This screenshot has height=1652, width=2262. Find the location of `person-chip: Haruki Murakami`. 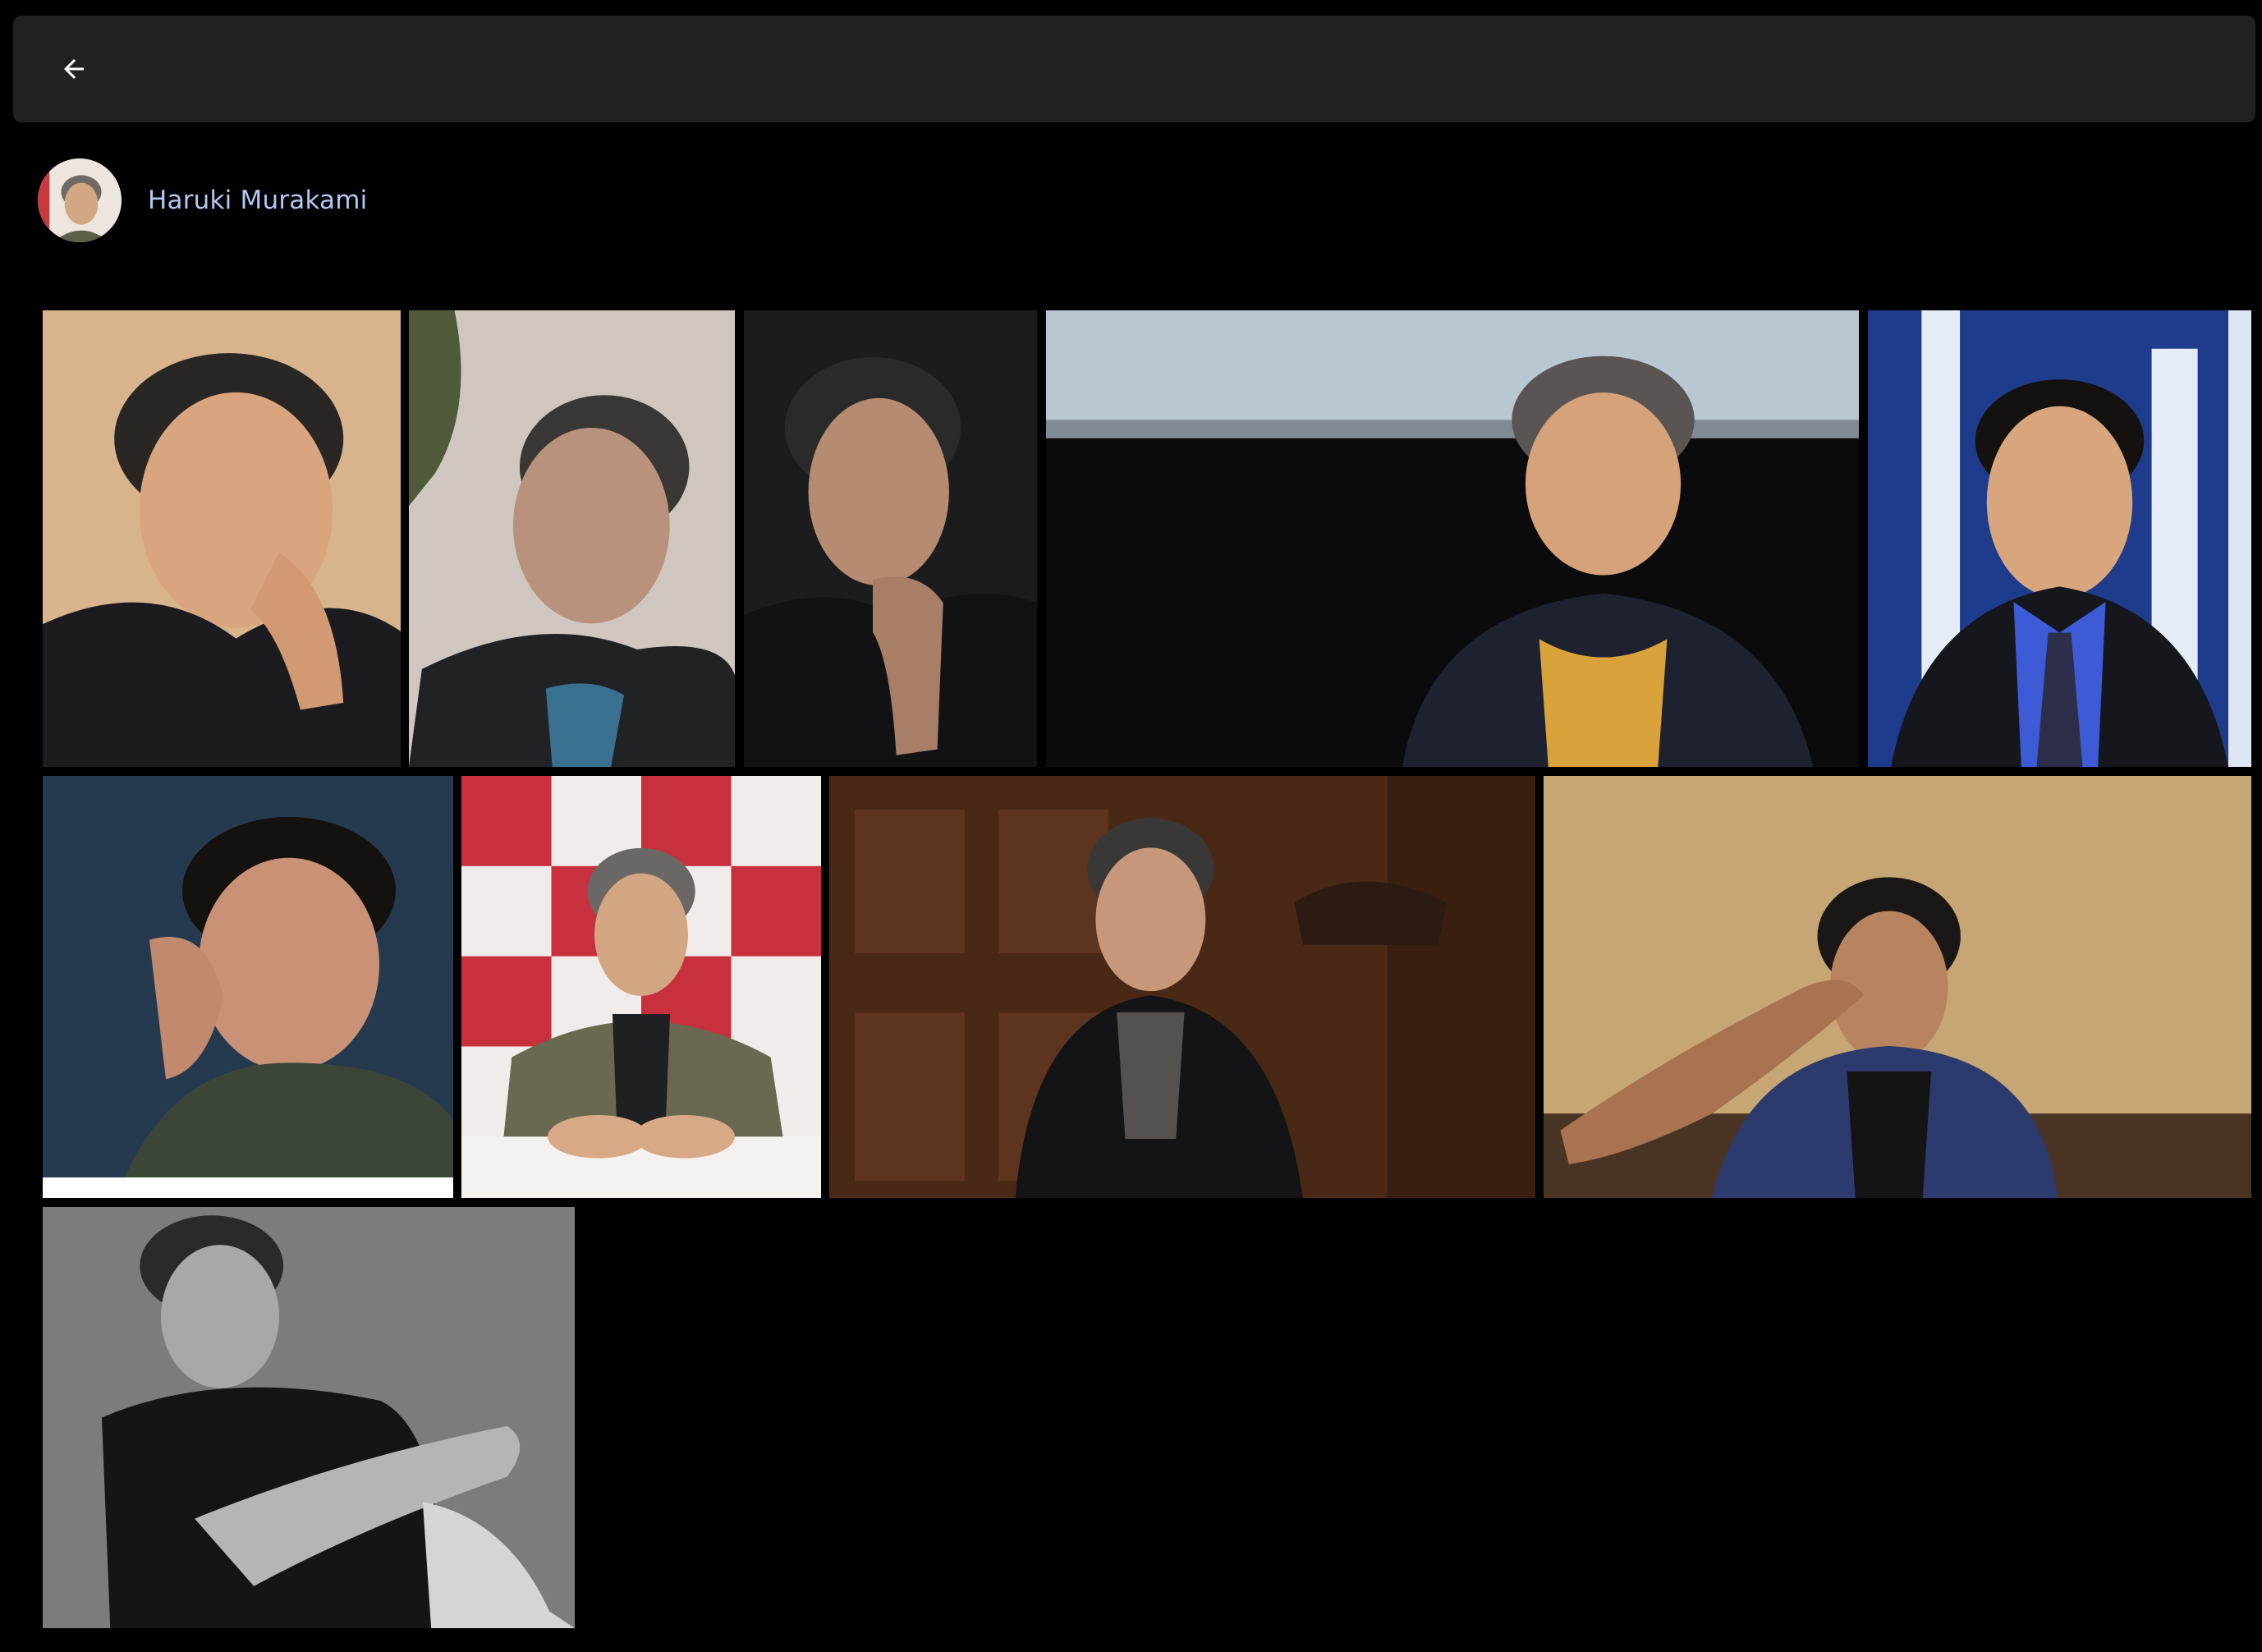

person-chip: Haruki Murakami is located at coordinates (202, 200).